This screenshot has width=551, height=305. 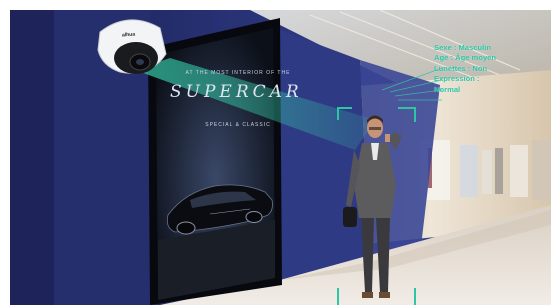 I want to click on info-expression-value: Normal, so click(x=447, y=89).